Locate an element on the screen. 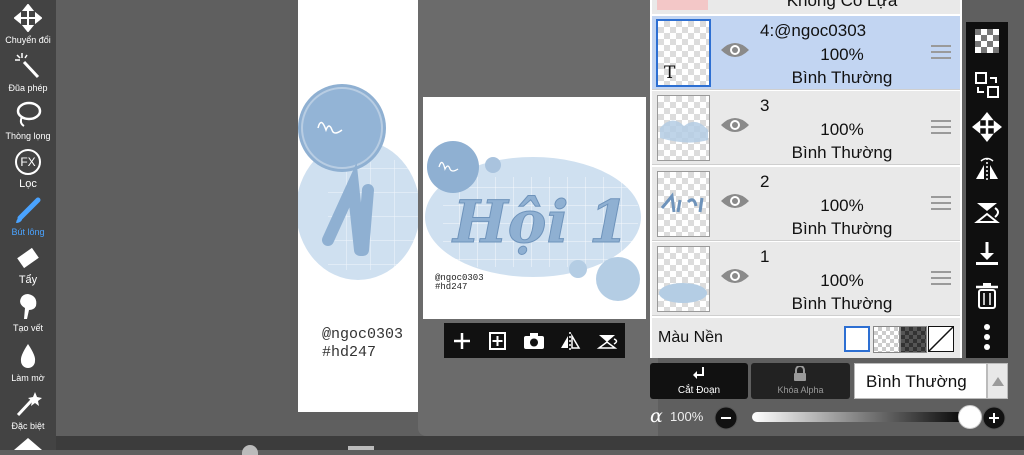  lasso-icon is located at coordinates (29, 114).